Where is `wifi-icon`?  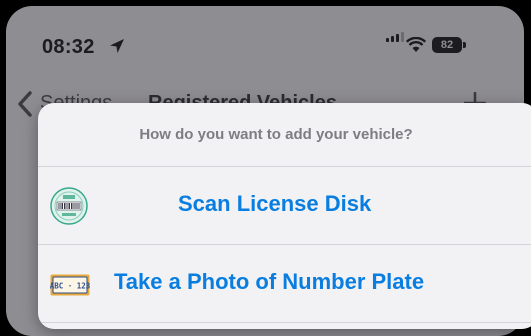 wifi-icon is located at coordinates (416, 44).